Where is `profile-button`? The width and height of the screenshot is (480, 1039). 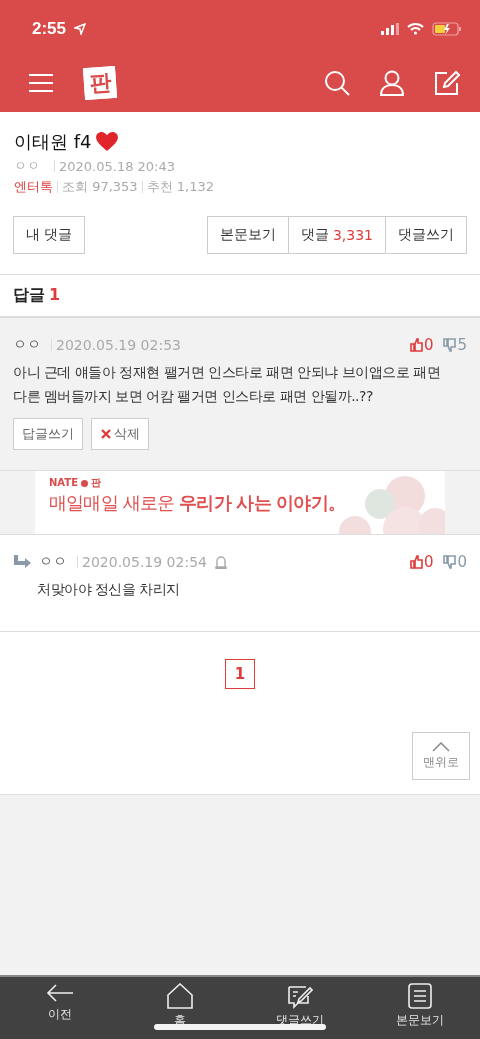
profile-button is located at coordinates (392, 83).